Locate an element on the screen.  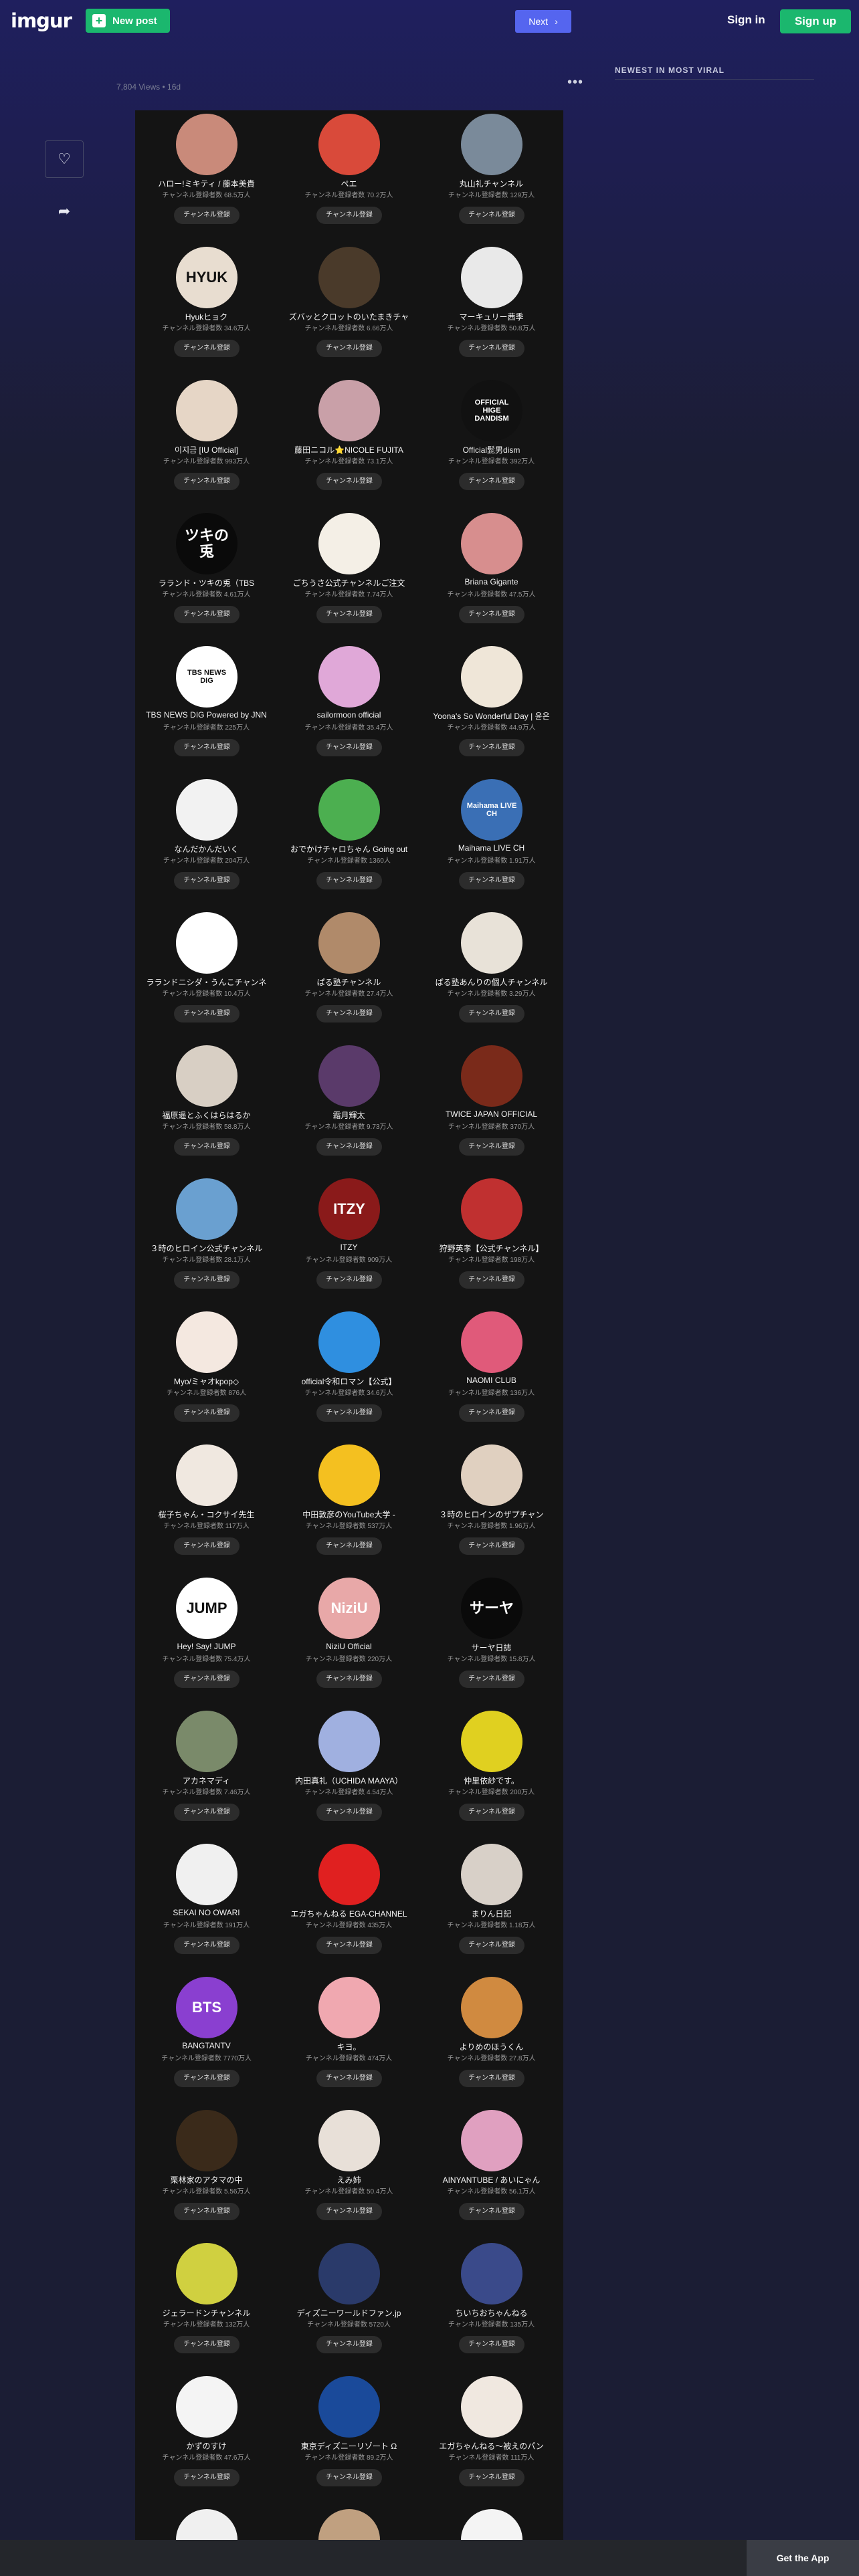
channel-avatar: サーヤ is located at coordinates (492, 1608).